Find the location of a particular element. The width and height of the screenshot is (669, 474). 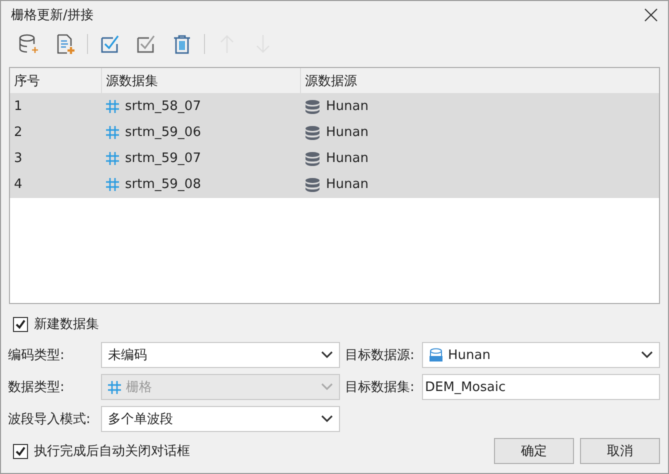

database-add-icon is located at coordinates (29, 44).